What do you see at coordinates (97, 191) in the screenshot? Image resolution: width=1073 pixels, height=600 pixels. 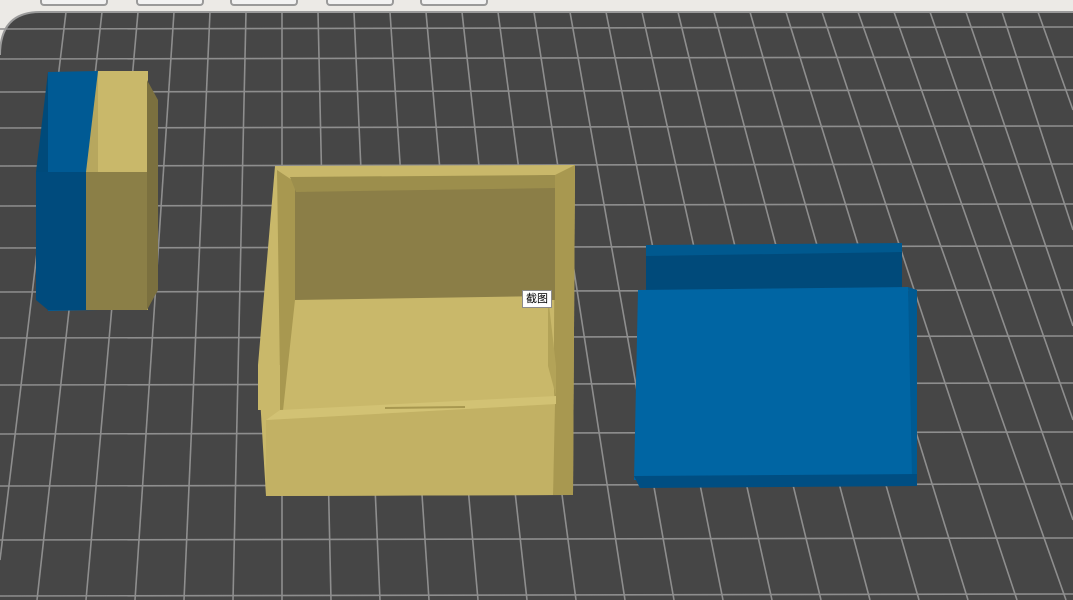 I see `two-color-block` at bounding box center [97, 191].